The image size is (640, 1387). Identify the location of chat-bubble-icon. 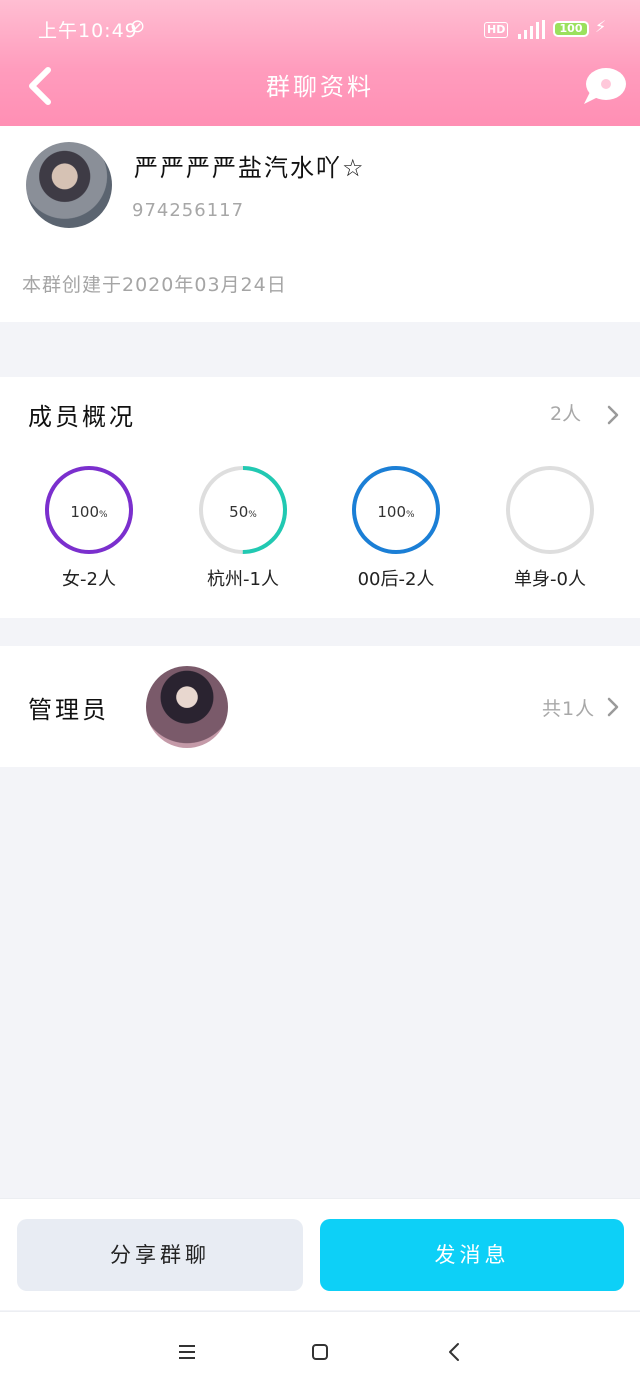
(605, 86).